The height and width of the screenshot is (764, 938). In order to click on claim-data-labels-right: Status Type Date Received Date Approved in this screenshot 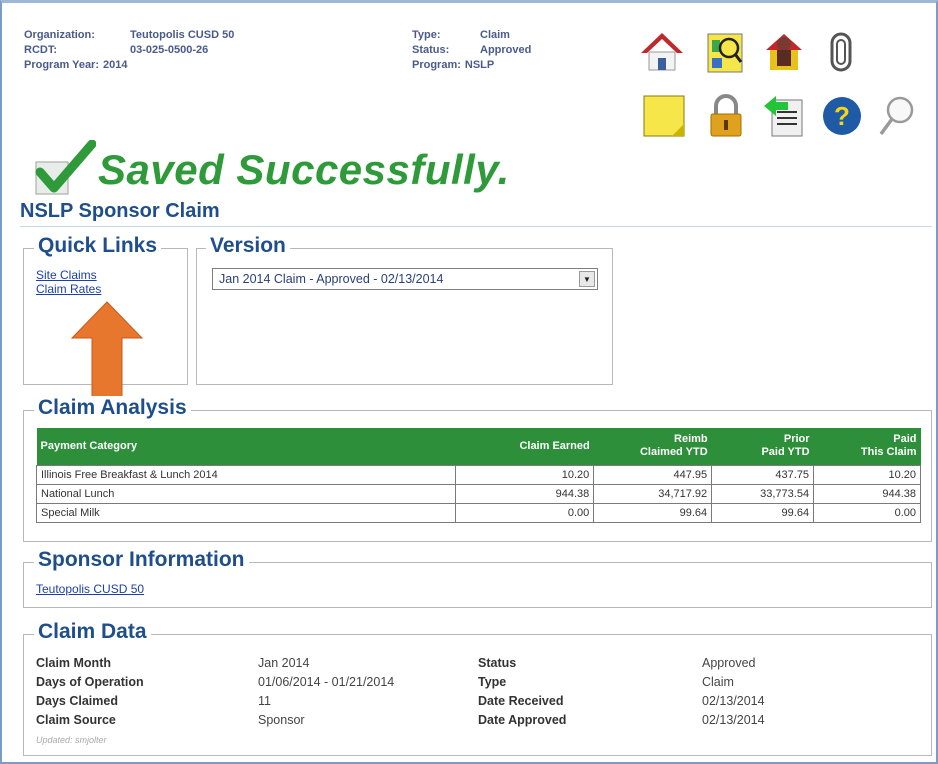, I will do `click(522, 692)`.